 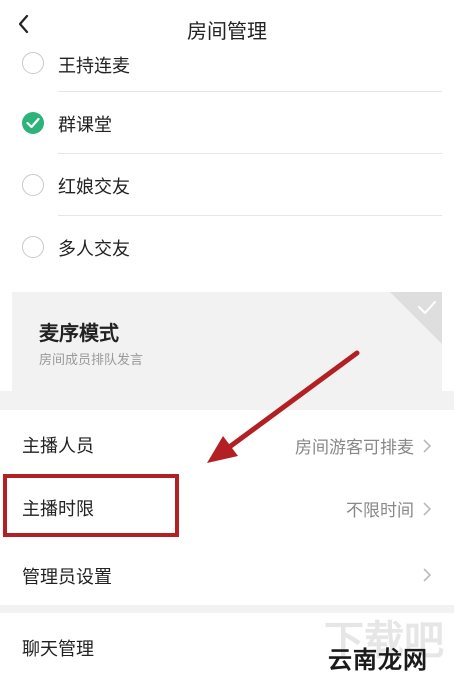 I want to click on radio-option-3: 多人交友, so click(x=227, y=247).